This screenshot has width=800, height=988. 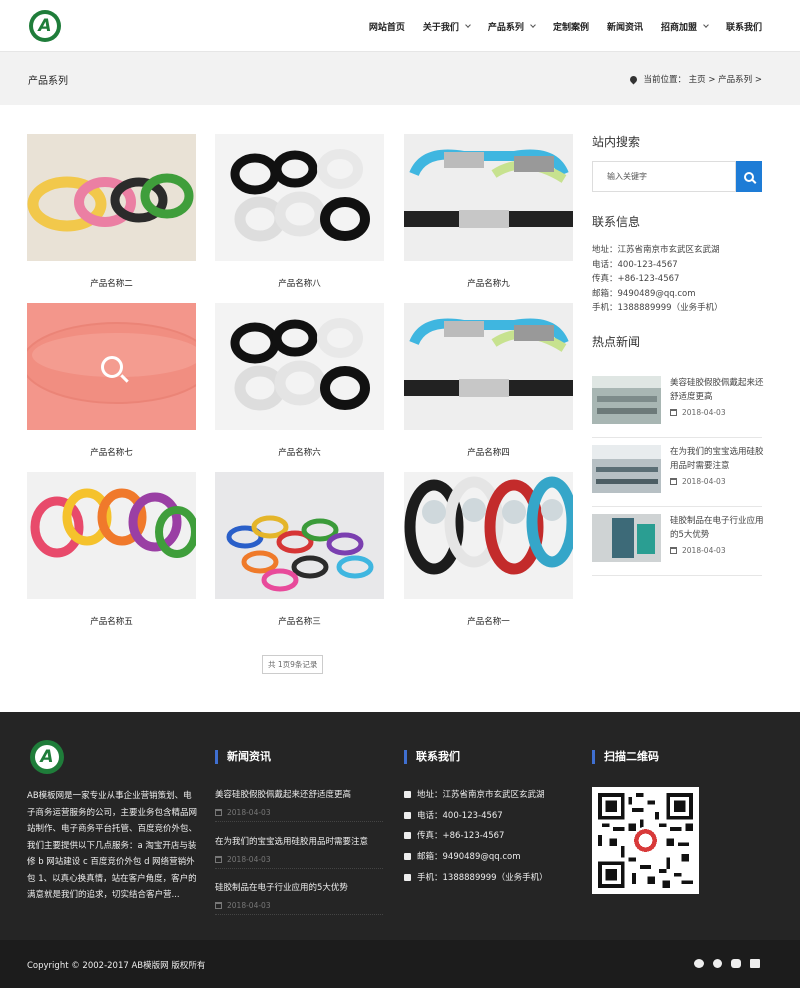 I want to click on mobile-icon, so click(x=407, y=877).